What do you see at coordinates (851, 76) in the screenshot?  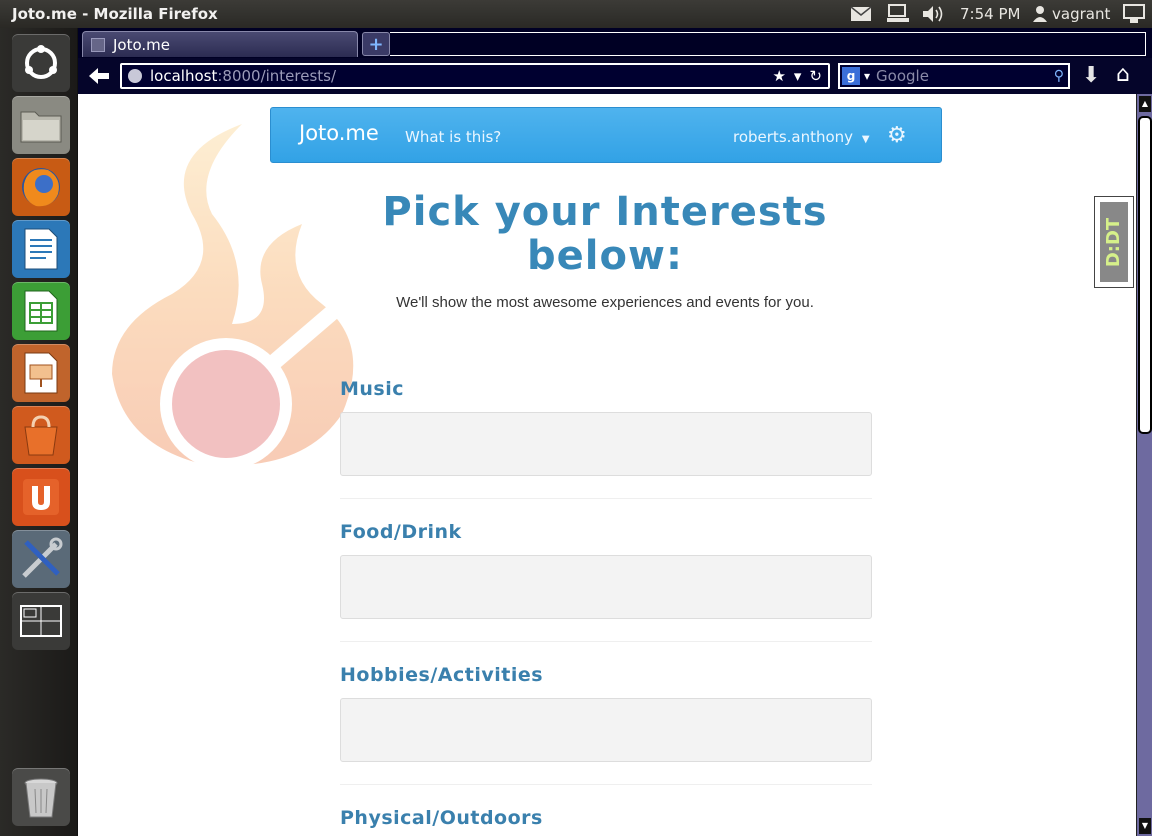 I see `google-engine-icon: g` at bounding box center [851, 76].